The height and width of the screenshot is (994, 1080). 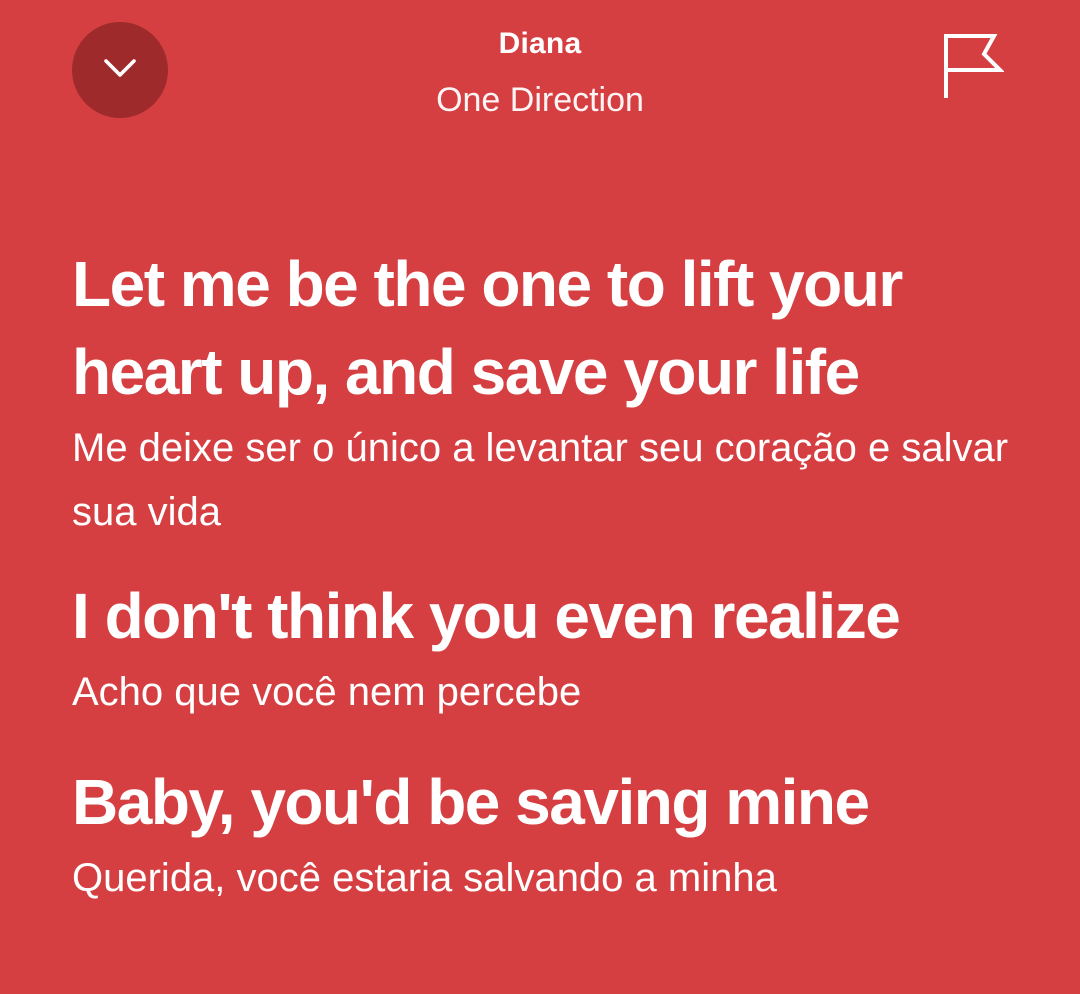 What do you see at coordinates (327, 692) in the screenshot?
I see `lyric-translation: Acho que você nem percebe` at bounding box center [327, 692].